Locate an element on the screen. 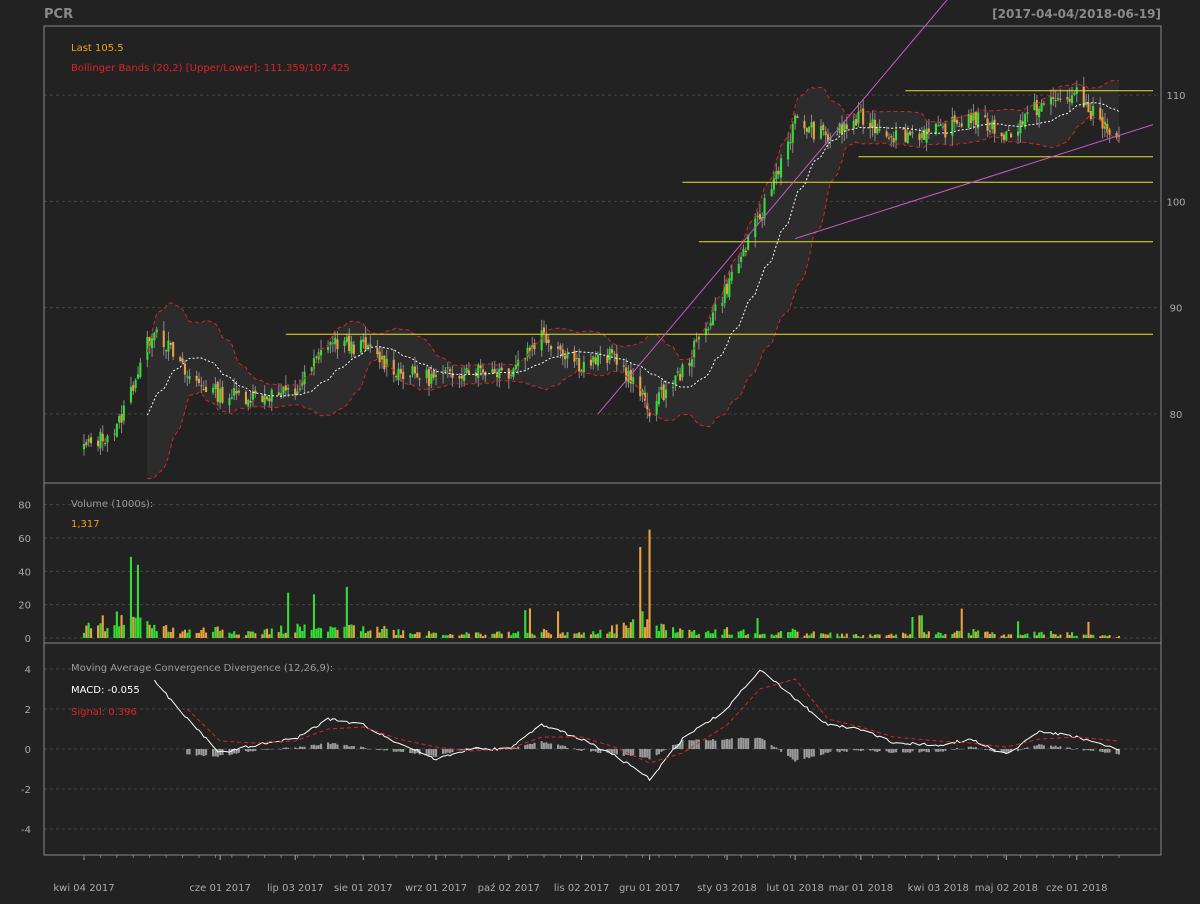  x-tick-label: gru 01 2017 is located at coordinates (649, 888).